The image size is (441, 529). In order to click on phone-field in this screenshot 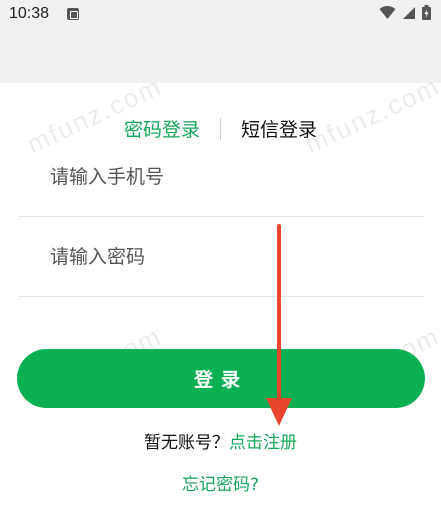, I will do `click(221, 177)`.